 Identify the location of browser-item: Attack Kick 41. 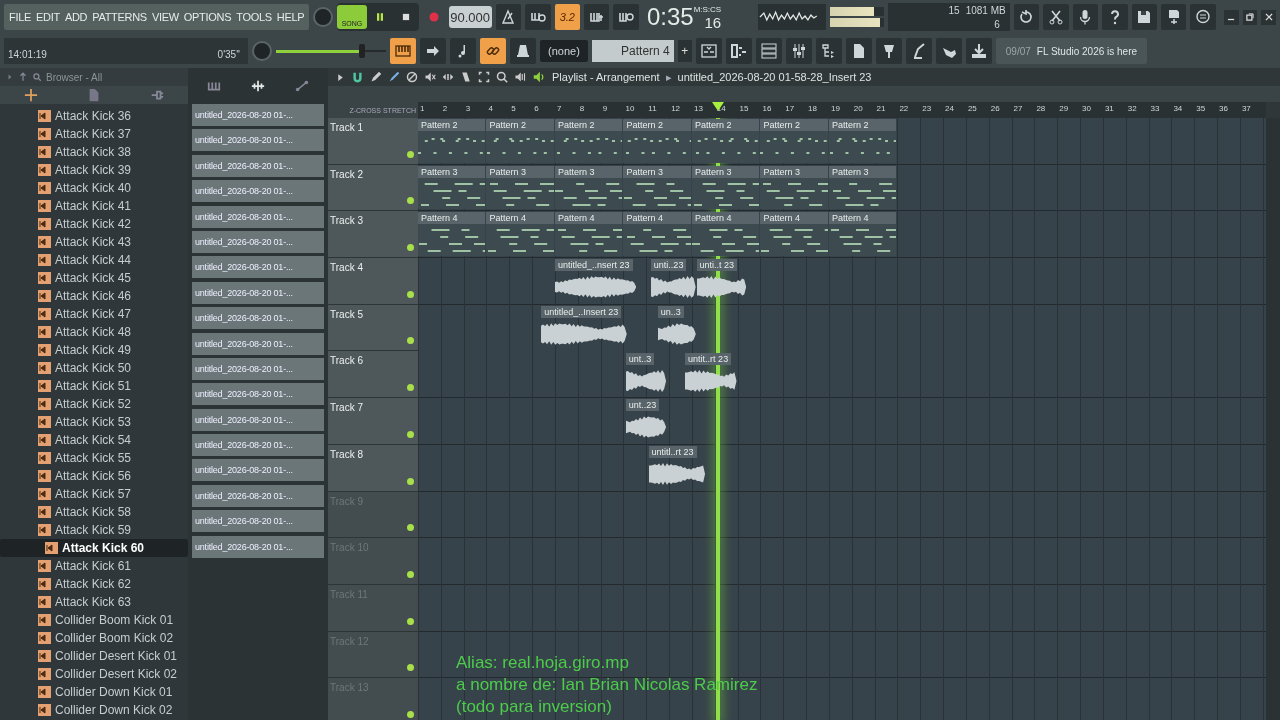
(94, 206).